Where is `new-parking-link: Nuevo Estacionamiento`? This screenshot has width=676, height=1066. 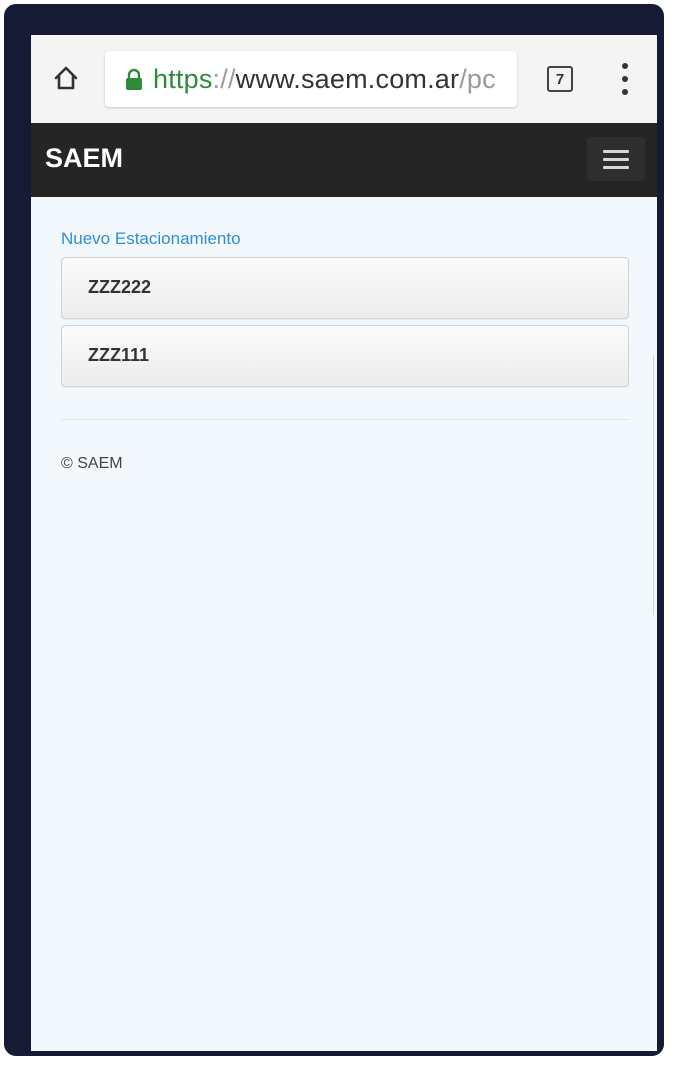
new-parking-link: Nuevo Estacionamiento is located at coordinates (151, 239).